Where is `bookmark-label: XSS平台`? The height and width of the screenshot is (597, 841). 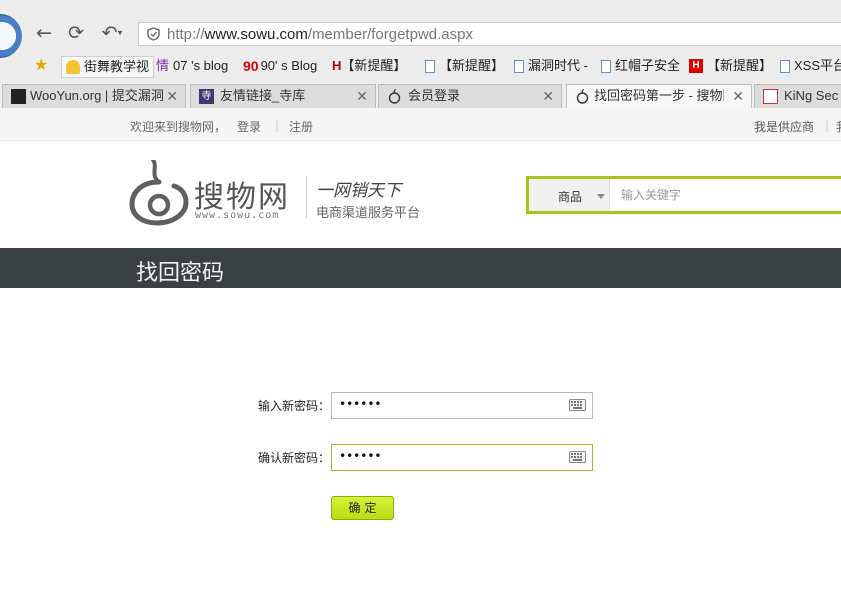
bookmark-label: XSS平台 is located at coordinates (817, 65).